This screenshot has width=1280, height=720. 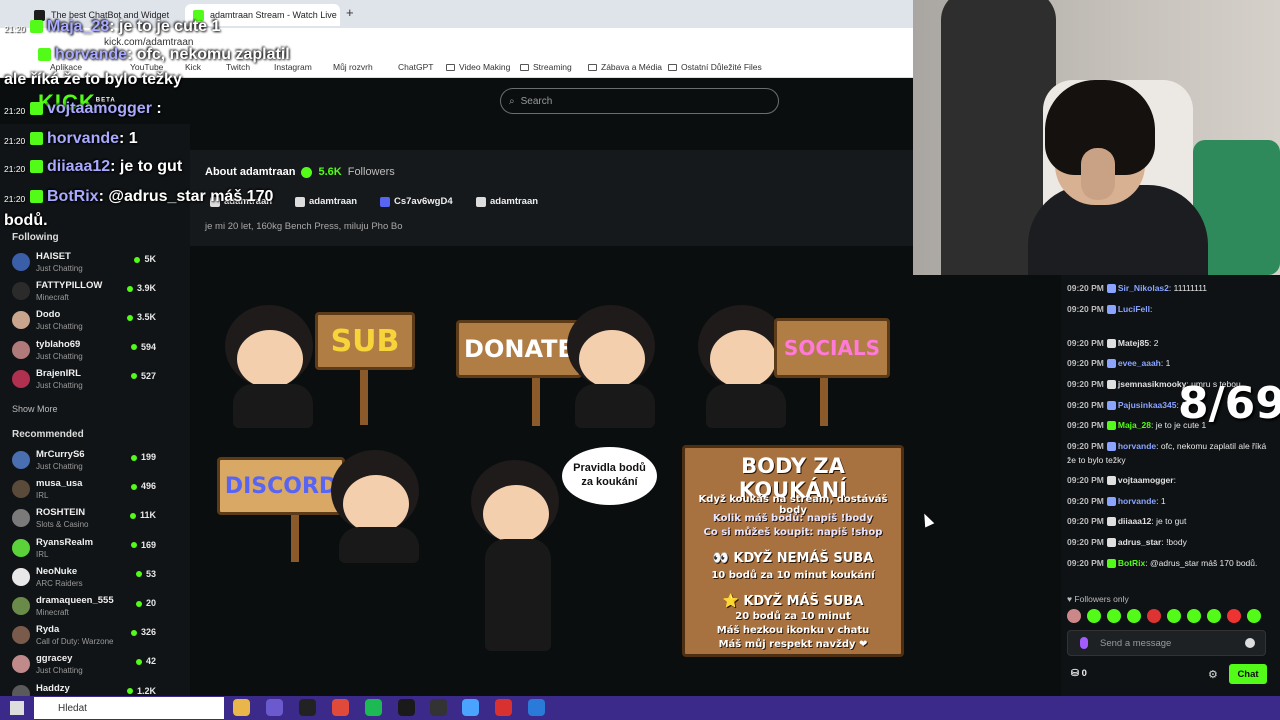 What do you see at coordinates (85, 549) in the screenshot?
I see `sidebar-channel: RyansRealm IRL 169` at bounding box center [85, 549].